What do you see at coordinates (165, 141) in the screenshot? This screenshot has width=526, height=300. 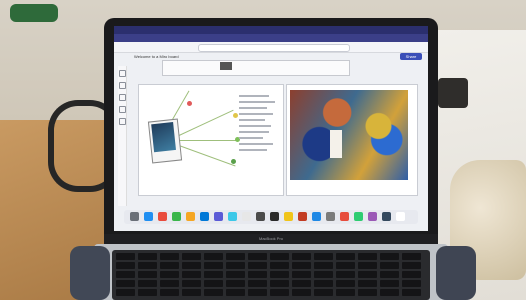 I see `polaroid-photo` at bounding box center [165, 141].